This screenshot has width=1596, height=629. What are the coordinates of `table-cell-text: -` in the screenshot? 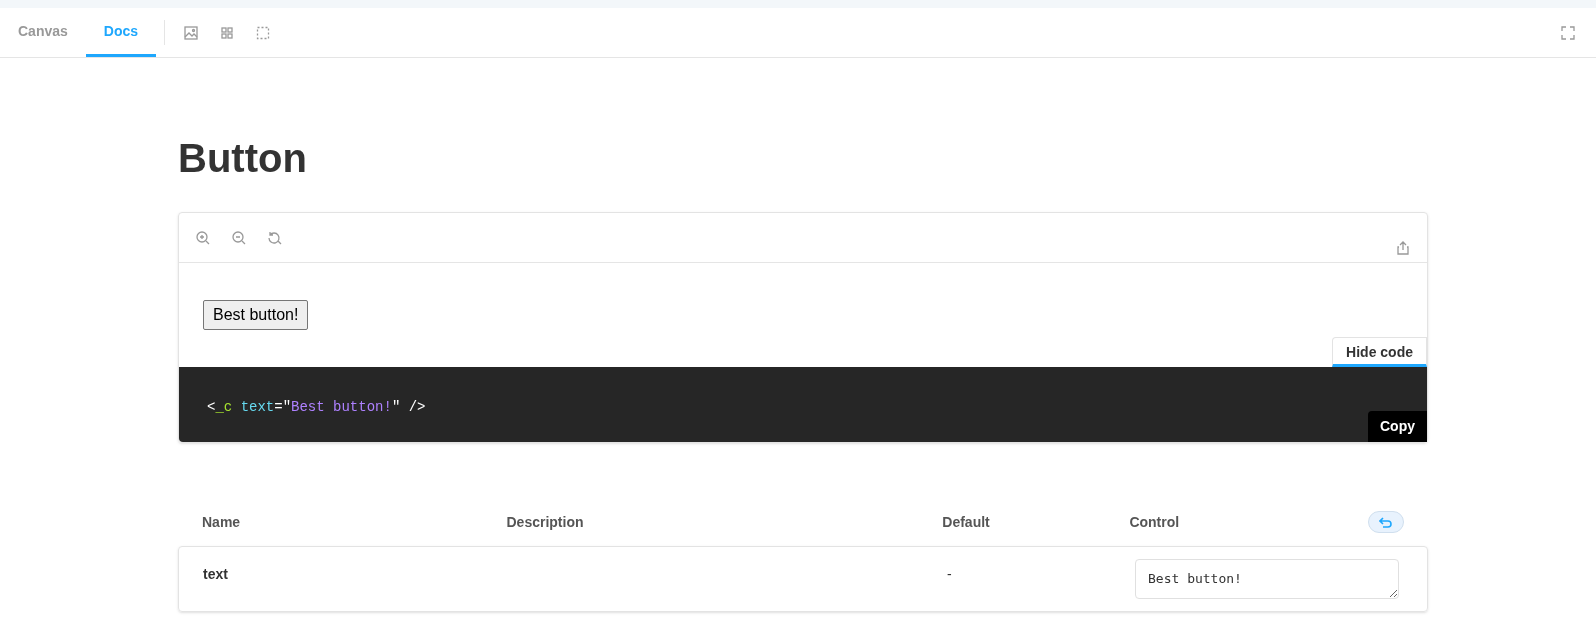 It's located at (950, 574).